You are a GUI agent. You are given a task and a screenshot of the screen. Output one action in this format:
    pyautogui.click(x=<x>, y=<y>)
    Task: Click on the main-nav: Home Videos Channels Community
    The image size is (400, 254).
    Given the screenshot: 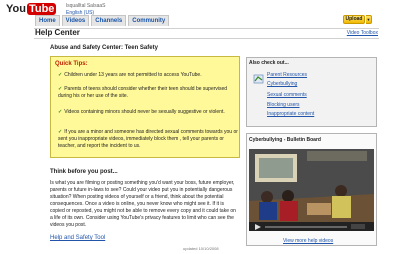 What is the action you would take?
    pyautogui.click(x=102, y=20)
    